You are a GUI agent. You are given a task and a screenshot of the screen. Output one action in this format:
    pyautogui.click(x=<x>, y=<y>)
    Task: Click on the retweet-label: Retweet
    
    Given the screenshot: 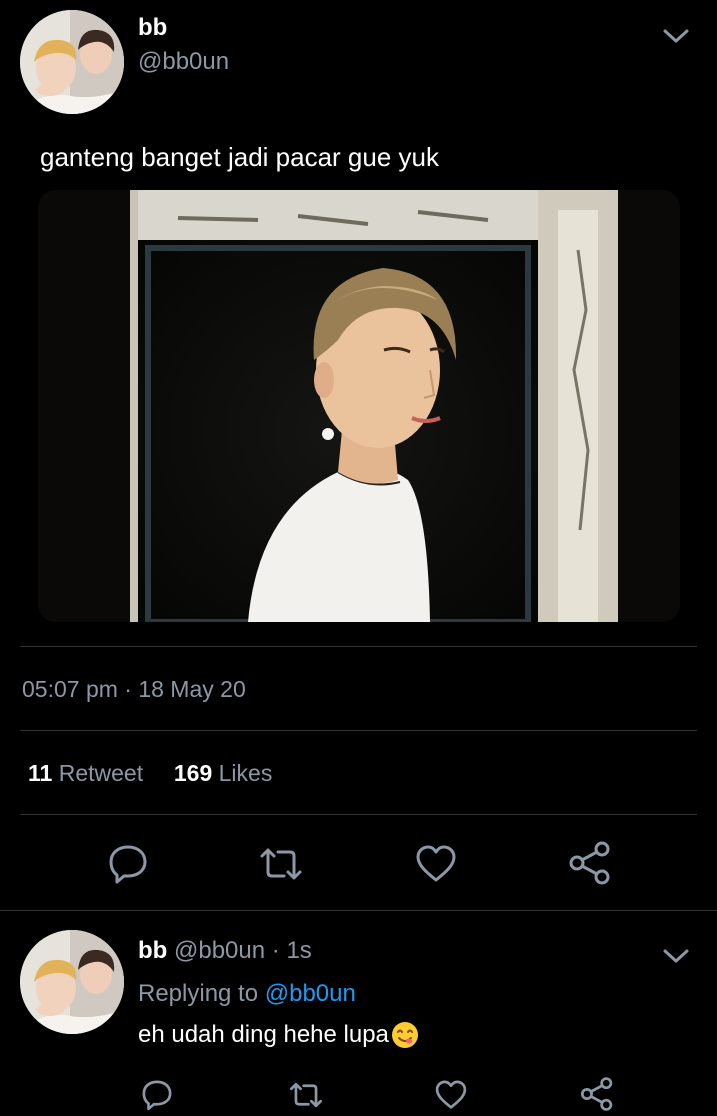 What is the action you would take?
    pyautogui.click(x=101, y=773)
    